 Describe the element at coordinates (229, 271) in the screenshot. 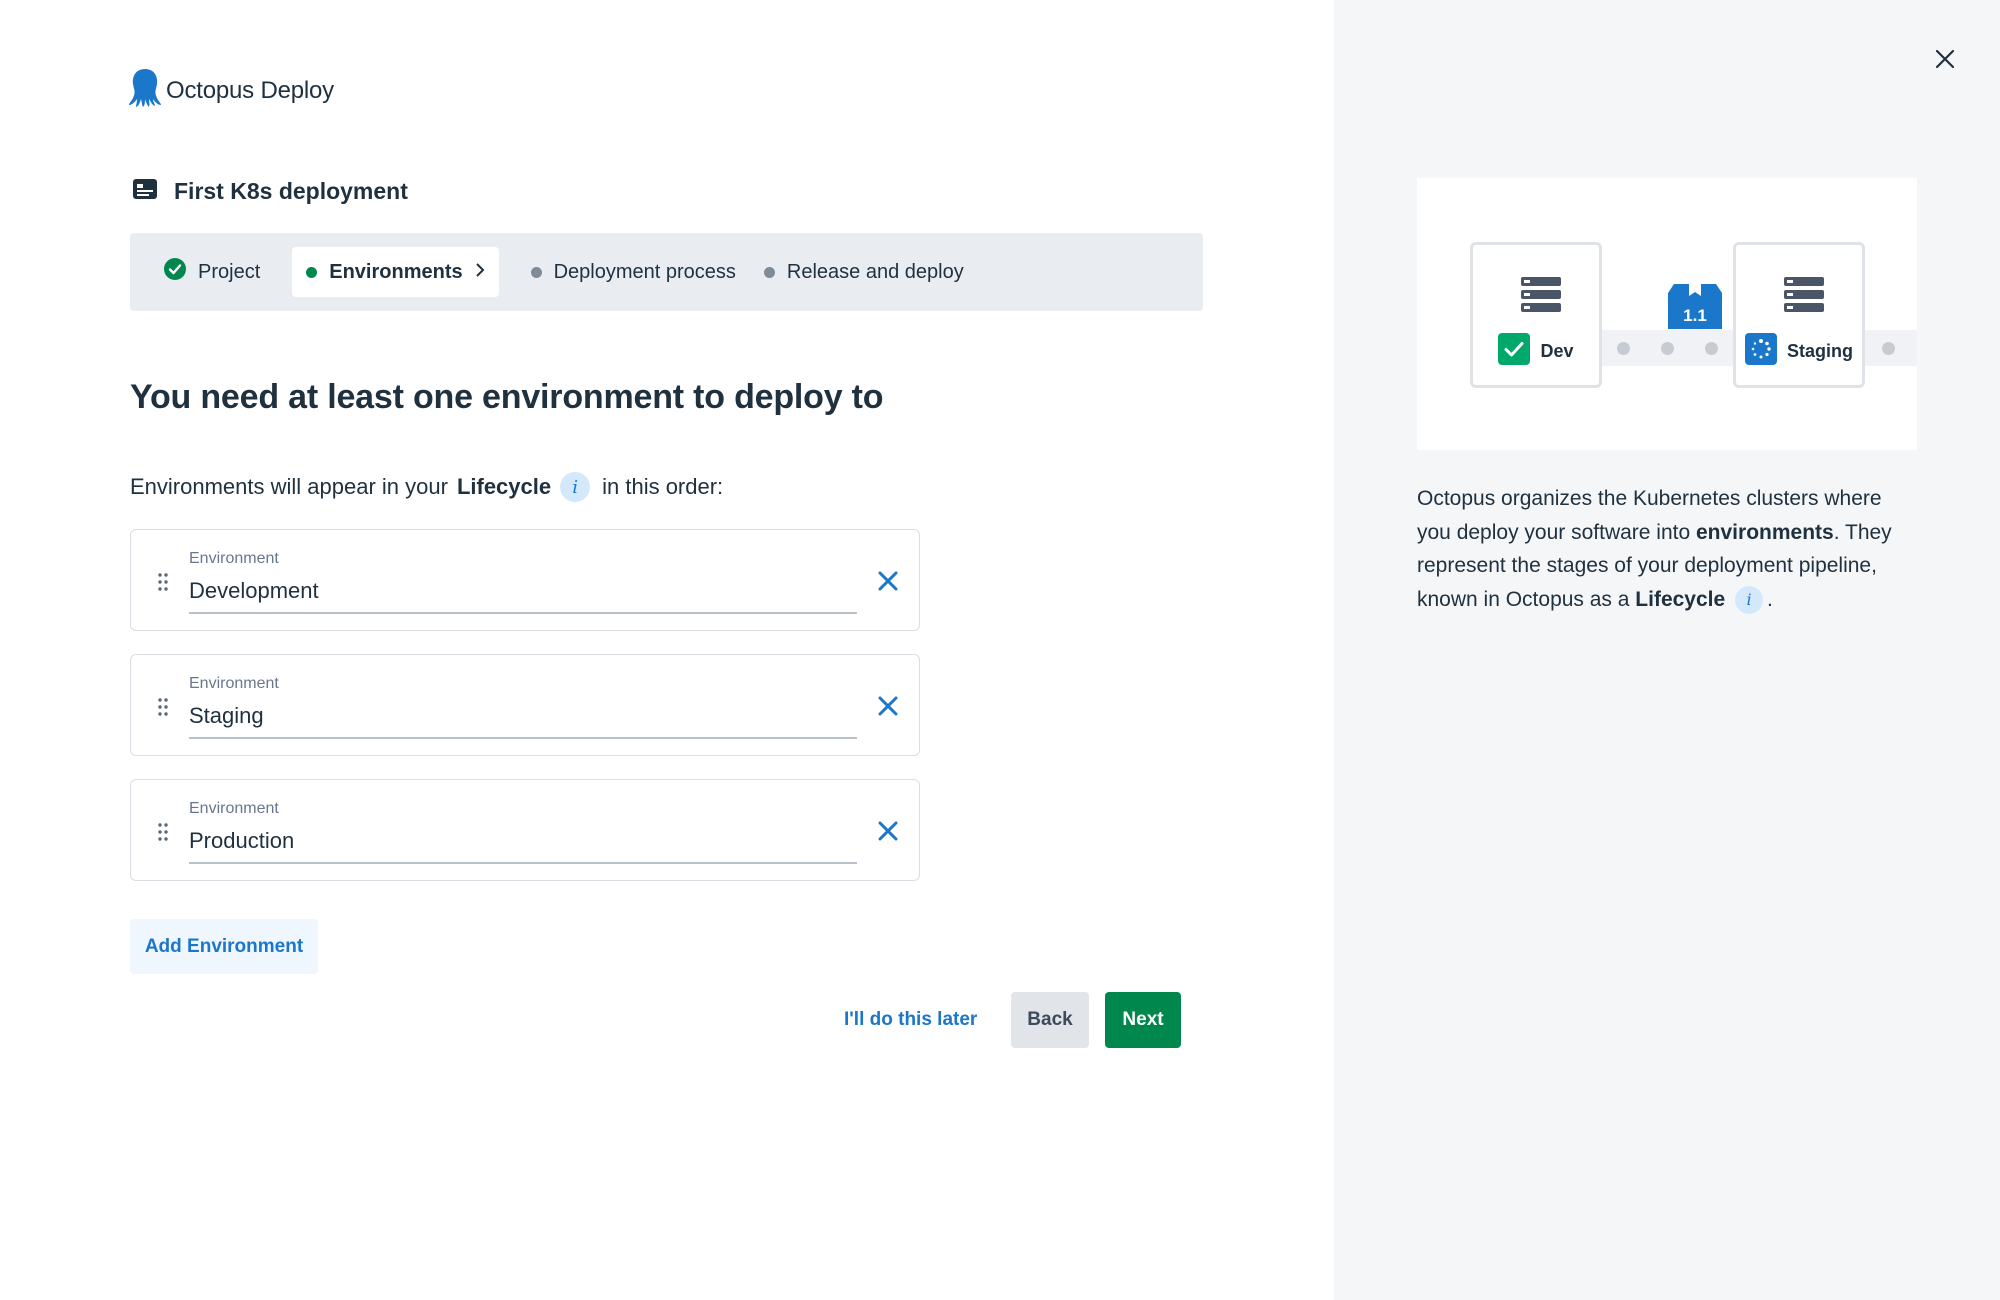

I see `step-label: Project` at that location.